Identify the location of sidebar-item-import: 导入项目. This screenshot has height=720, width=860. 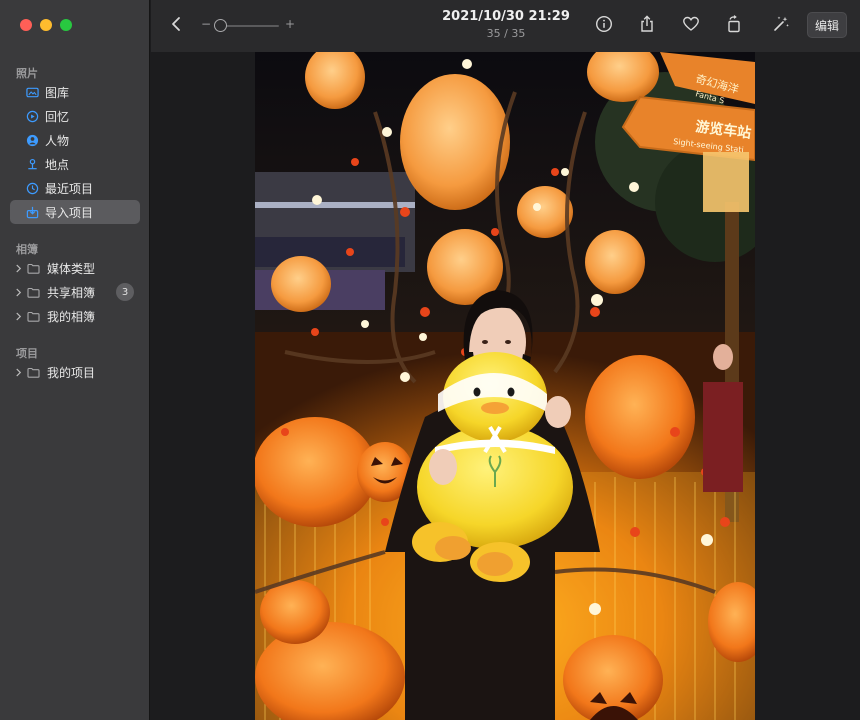
(75, 212).